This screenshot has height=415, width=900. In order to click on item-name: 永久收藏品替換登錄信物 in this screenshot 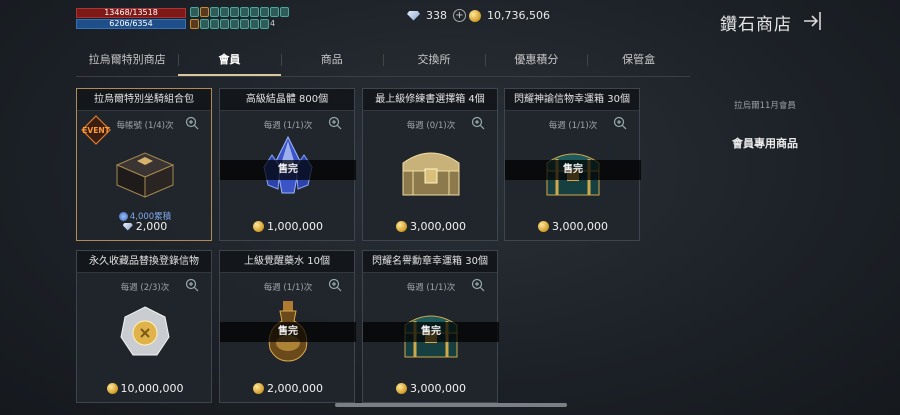, I will do `click(144, 262)`.